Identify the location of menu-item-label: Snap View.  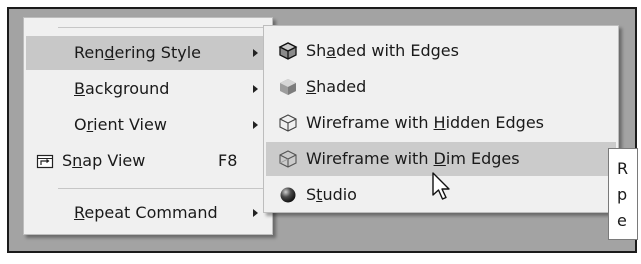
(104, 160).